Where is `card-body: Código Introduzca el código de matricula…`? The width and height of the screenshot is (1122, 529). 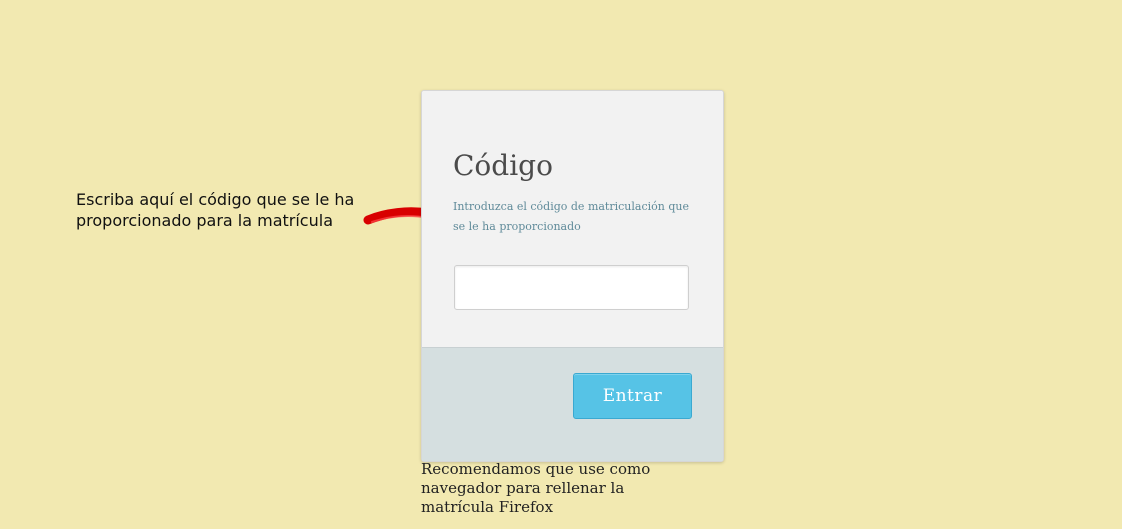
card-body: Código Introduzca el código de matricula… is located at coordinates (572, 219).